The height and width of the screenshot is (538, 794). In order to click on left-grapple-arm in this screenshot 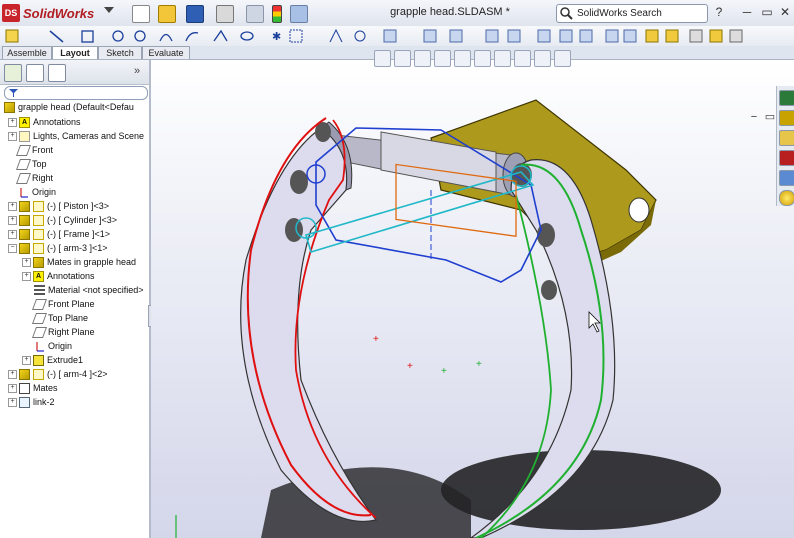, I will do `click(309, 324)`.